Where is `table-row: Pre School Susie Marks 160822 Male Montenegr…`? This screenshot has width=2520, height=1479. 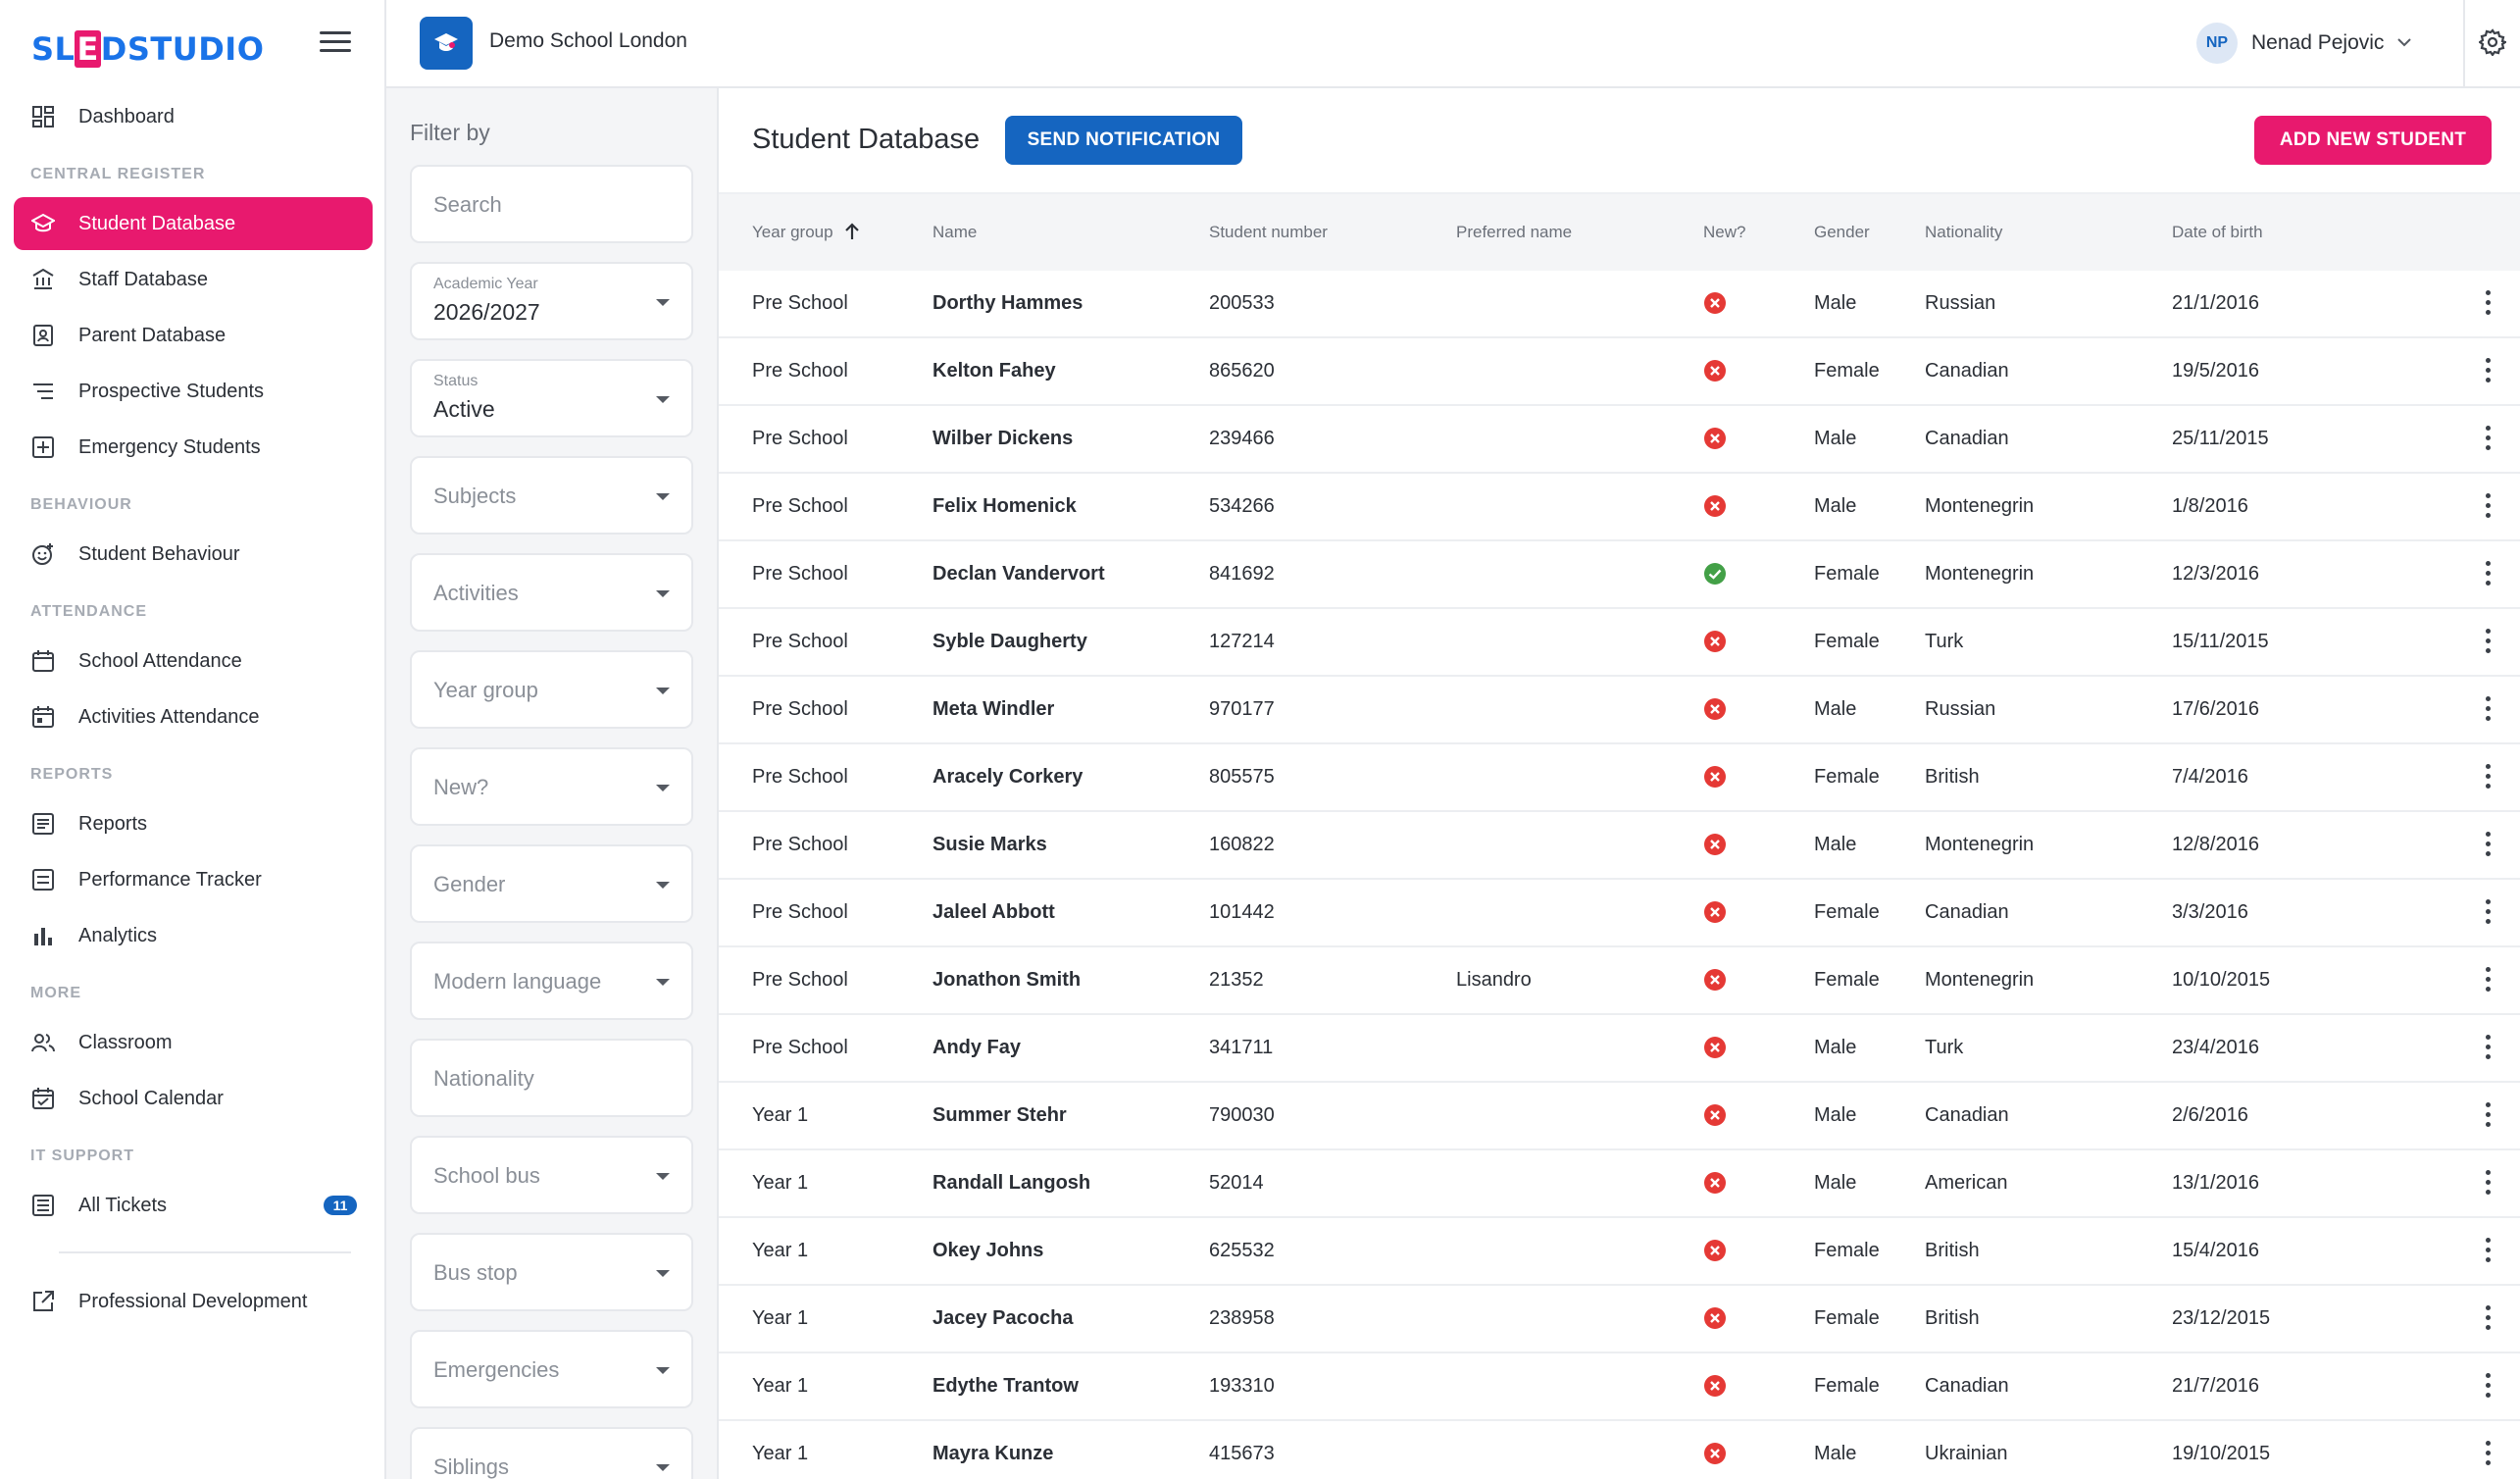 table-row: Pre School Susie Marks 160822 Male Montenegr… is located at coordinates (1619, 846).